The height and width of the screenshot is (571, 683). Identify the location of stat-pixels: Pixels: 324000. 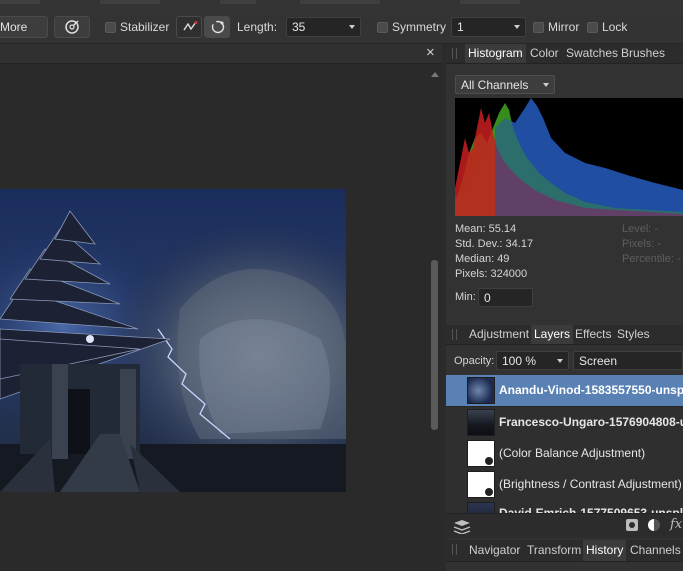
(491, 274).